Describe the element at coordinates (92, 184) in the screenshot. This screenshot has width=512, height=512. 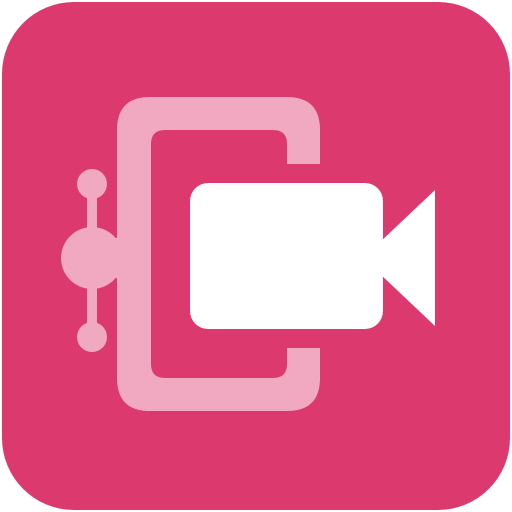
I see `clamp-top-knob` at that location.